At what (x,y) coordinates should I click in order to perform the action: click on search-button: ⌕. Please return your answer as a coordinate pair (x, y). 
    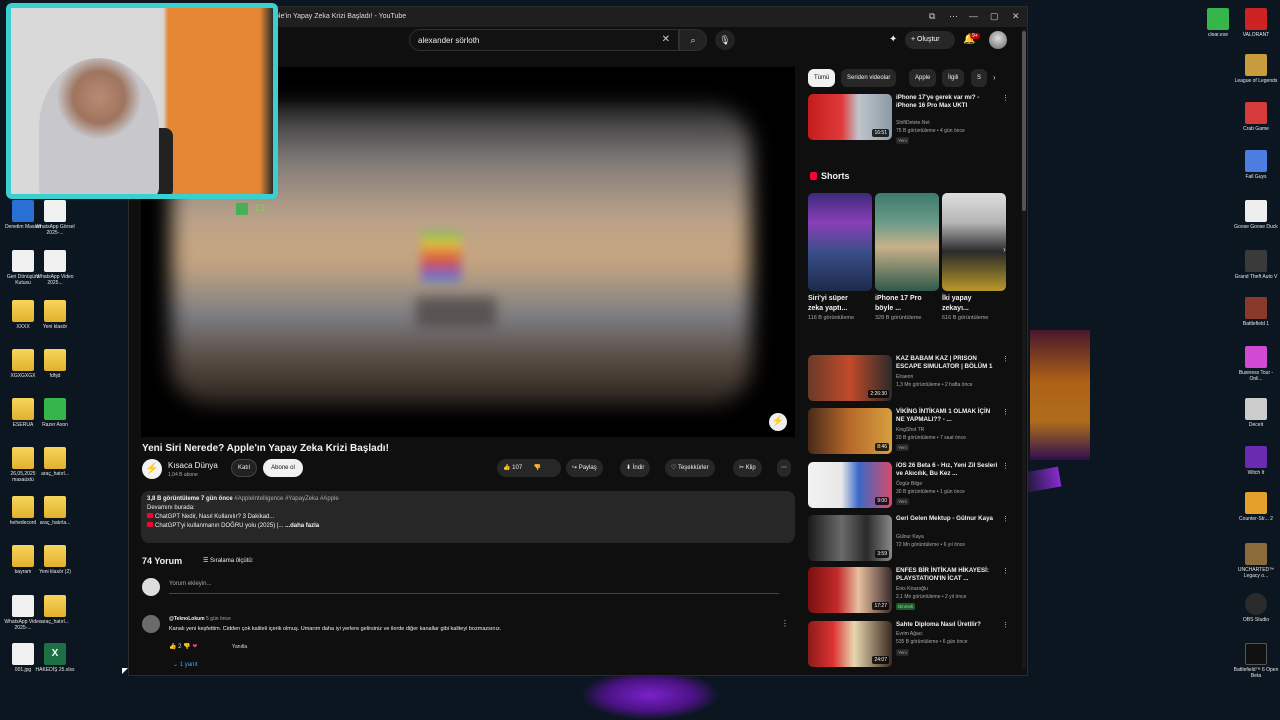
    Looking at the image, I should click on (693, 40).